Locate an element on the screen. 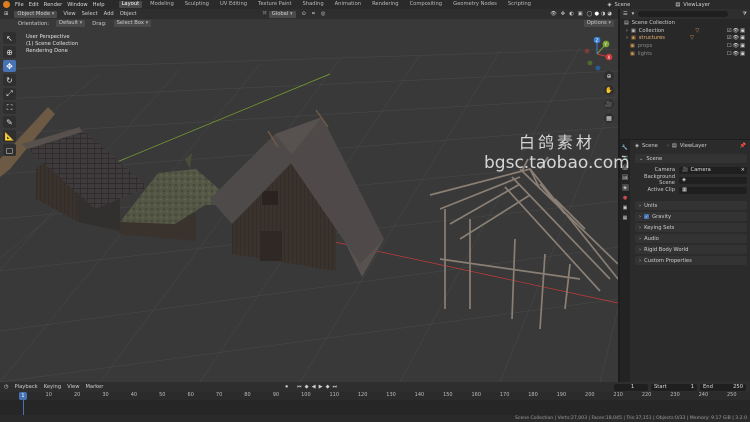 This screenshot has width=750, height=422. prev-keyframe-icon: ◆ is located at coordinates (307, 387).